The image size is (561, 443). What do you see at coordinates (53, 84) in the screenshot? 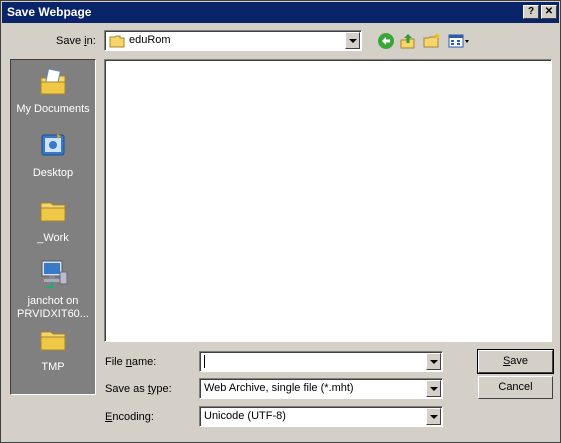
I see `my-documents-icon` at bounding box center [53, 84].